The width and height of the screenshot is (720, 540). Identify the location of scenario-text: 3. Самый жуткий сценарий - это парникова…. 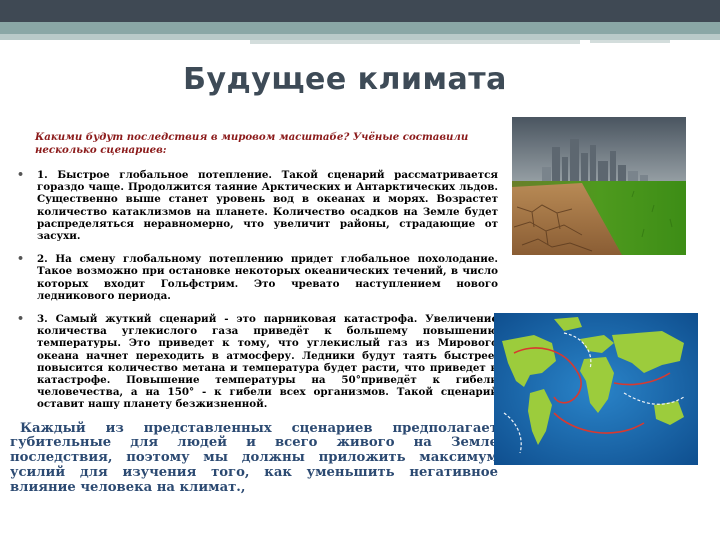
(267, 362).